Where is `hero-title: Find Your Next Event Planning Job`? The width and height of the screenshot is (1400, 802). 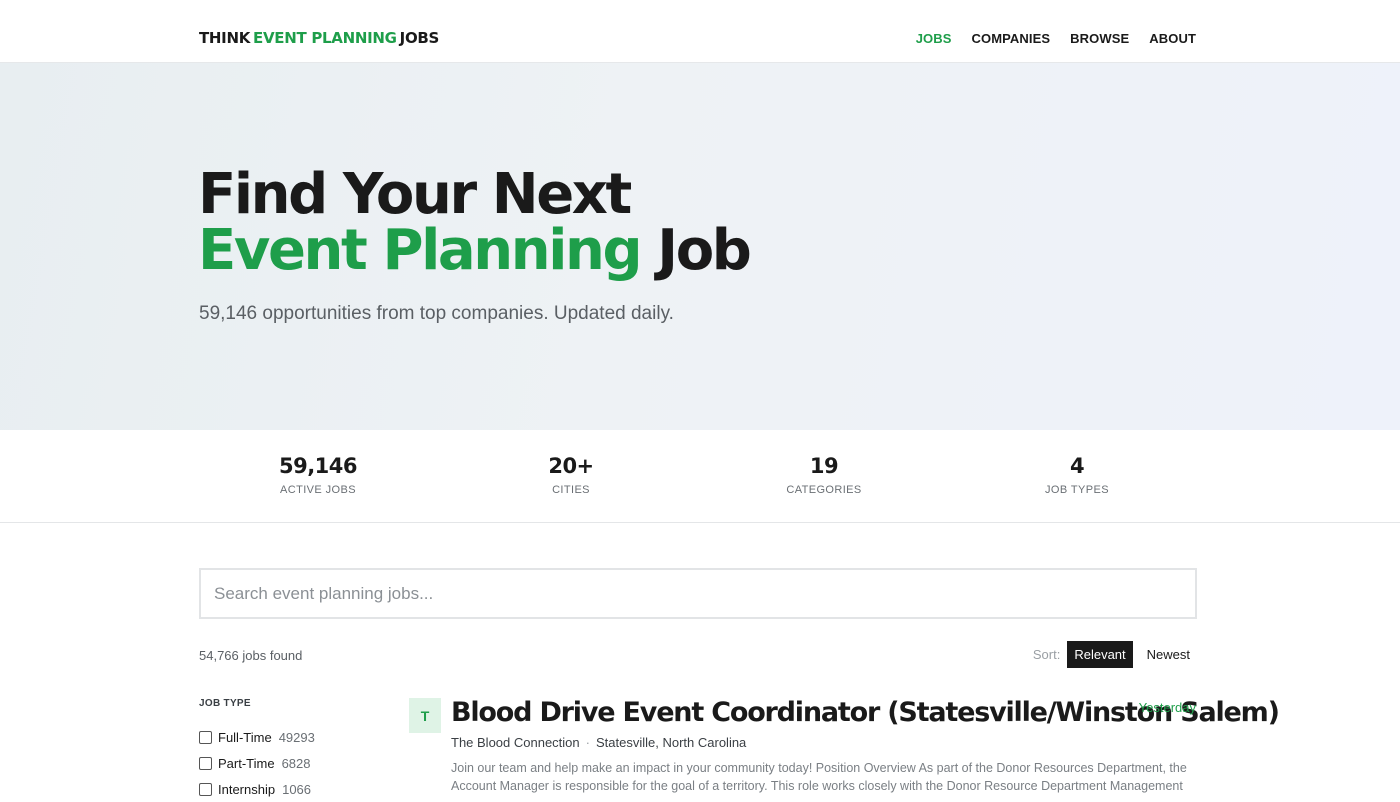
hero-title: Find Your Next Event Planning Job is located at coordinates (475, 223).